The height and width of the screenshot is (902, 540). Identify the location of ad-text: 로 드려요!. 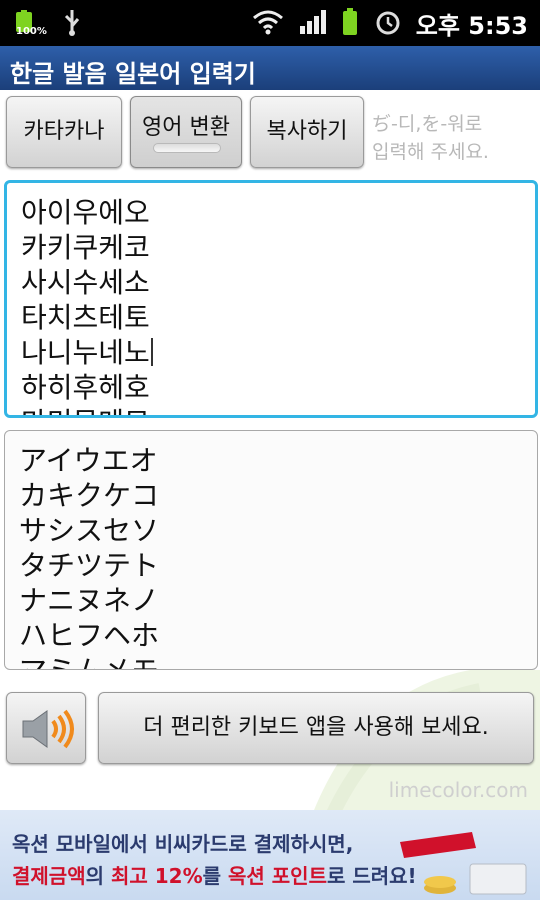
(371, 876).